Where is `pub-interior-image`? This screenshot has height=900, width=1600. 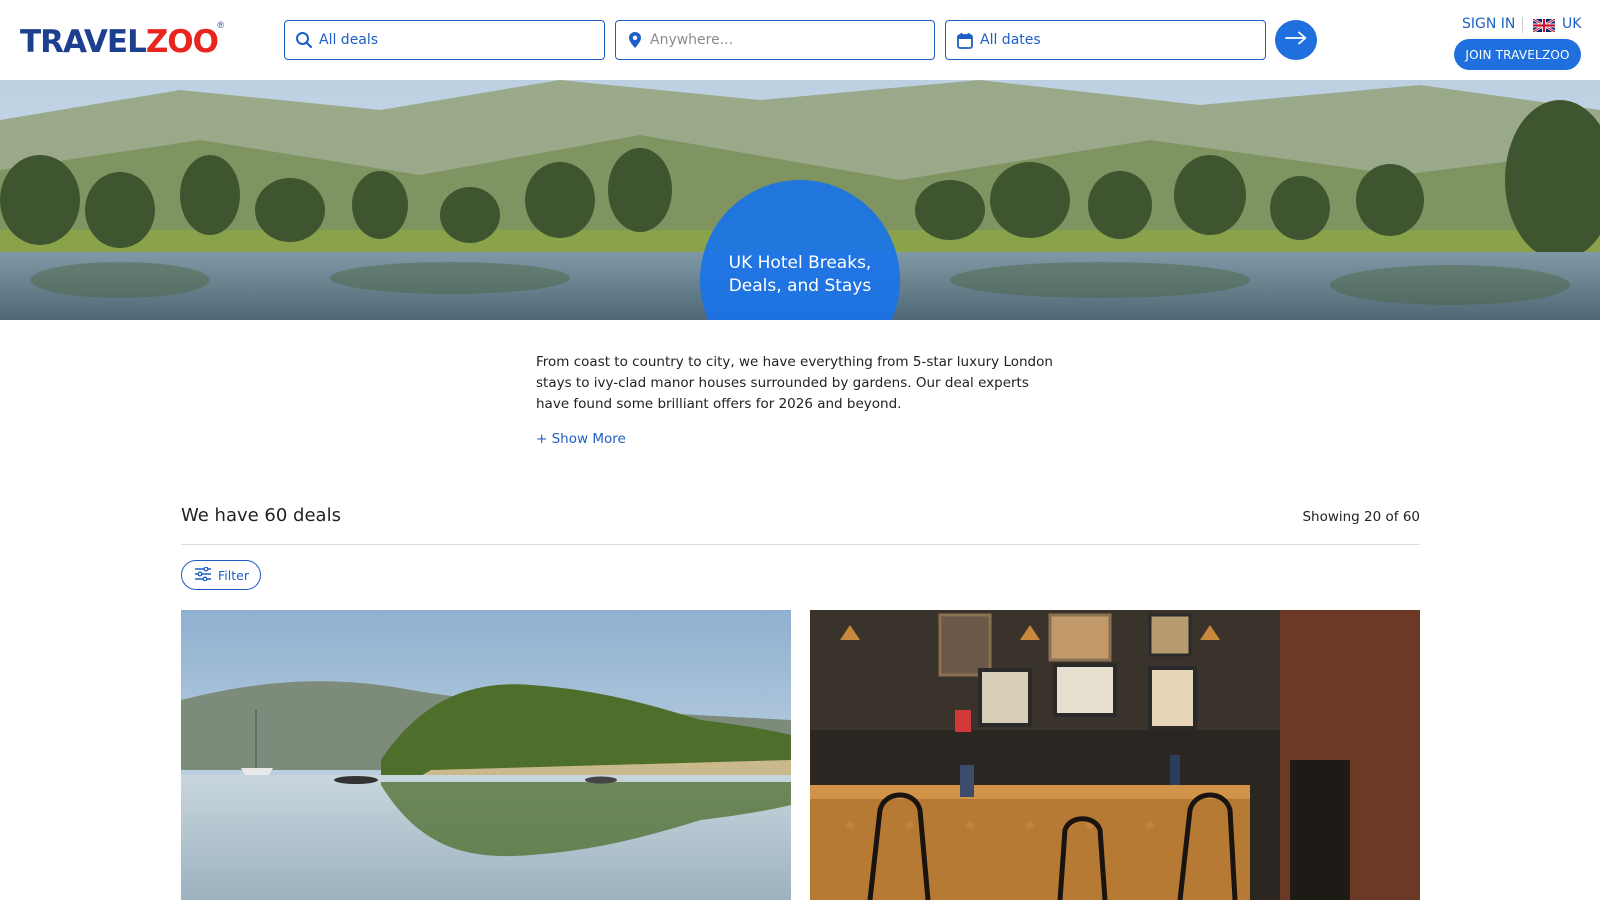
pub-interior-image is located at coordinates (1115, 755).